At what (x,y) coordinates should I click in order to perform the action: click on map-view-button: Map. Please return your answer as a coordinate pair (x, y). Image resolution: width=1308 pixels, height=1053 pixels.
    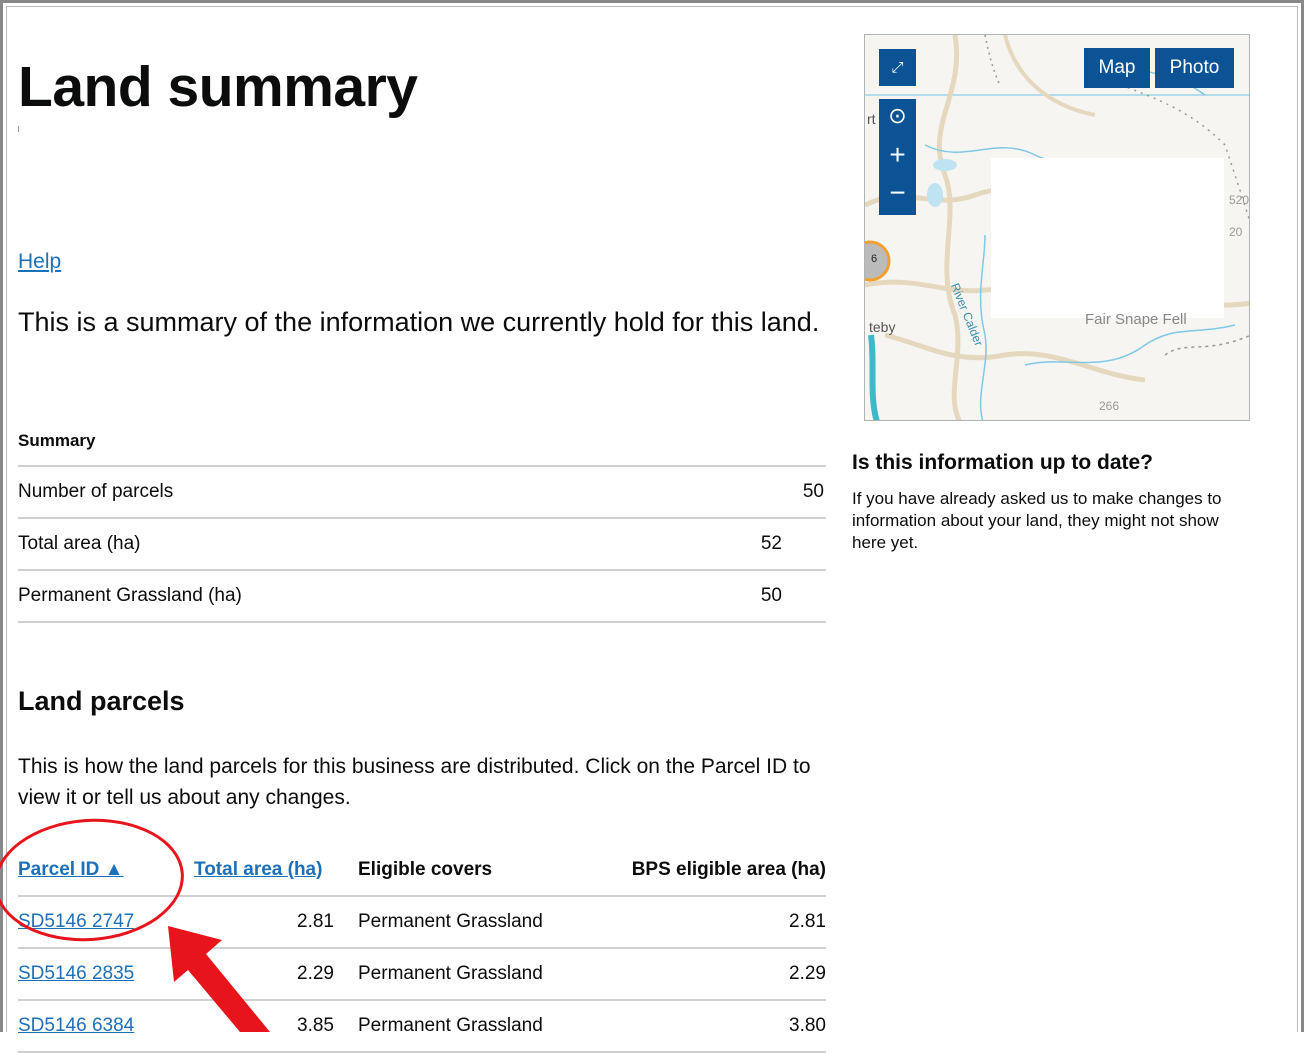
    Looking at the image, I should click on (1117, 68).